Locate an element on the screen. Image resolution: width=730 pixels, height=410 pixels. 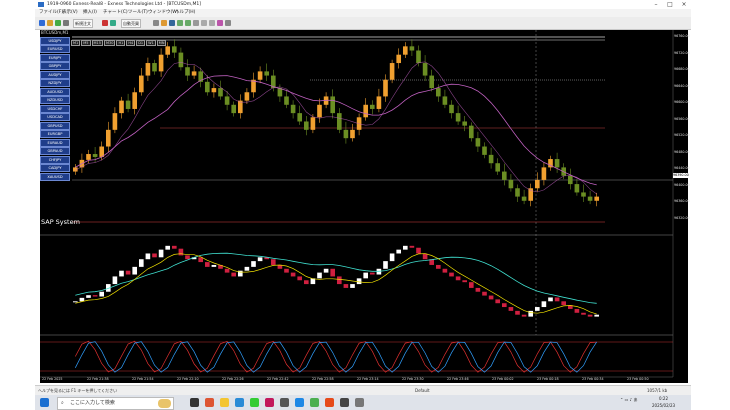
symbol-button: EURUSD is located at coordinates (55, 49).